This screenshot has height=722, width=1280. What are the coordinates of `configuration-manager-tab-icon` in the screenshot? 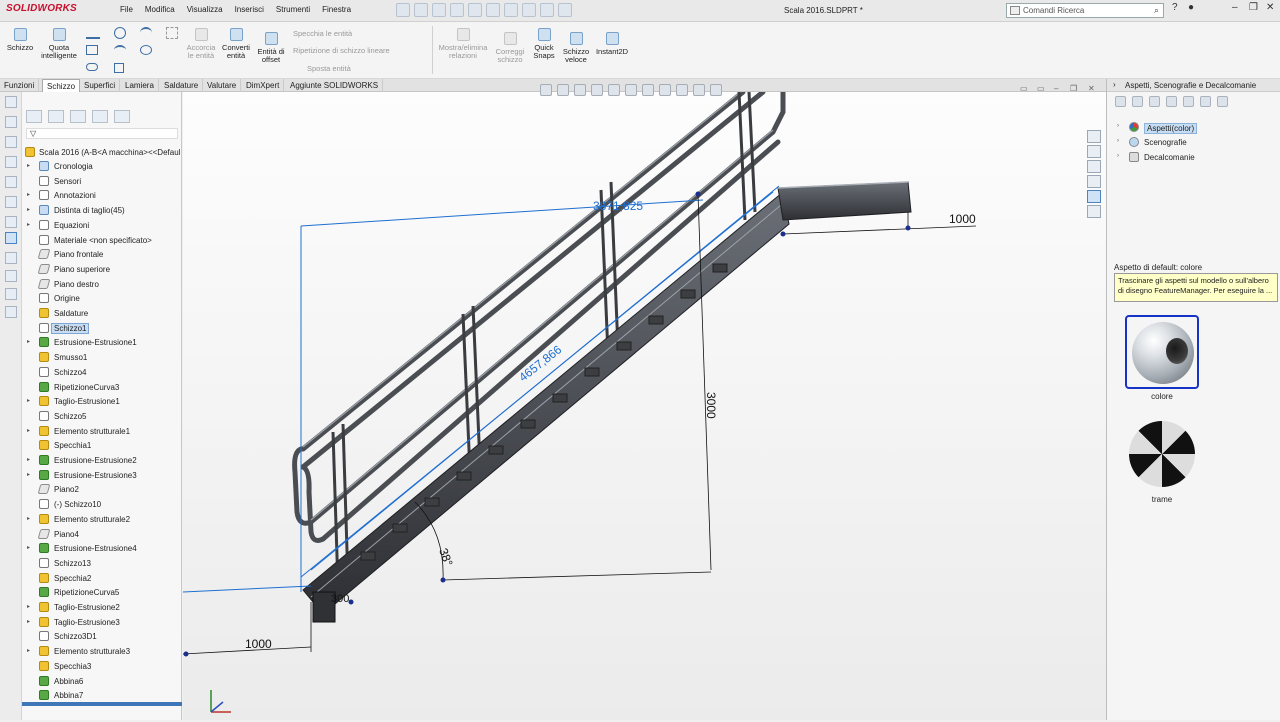 It's located at (78, 116).